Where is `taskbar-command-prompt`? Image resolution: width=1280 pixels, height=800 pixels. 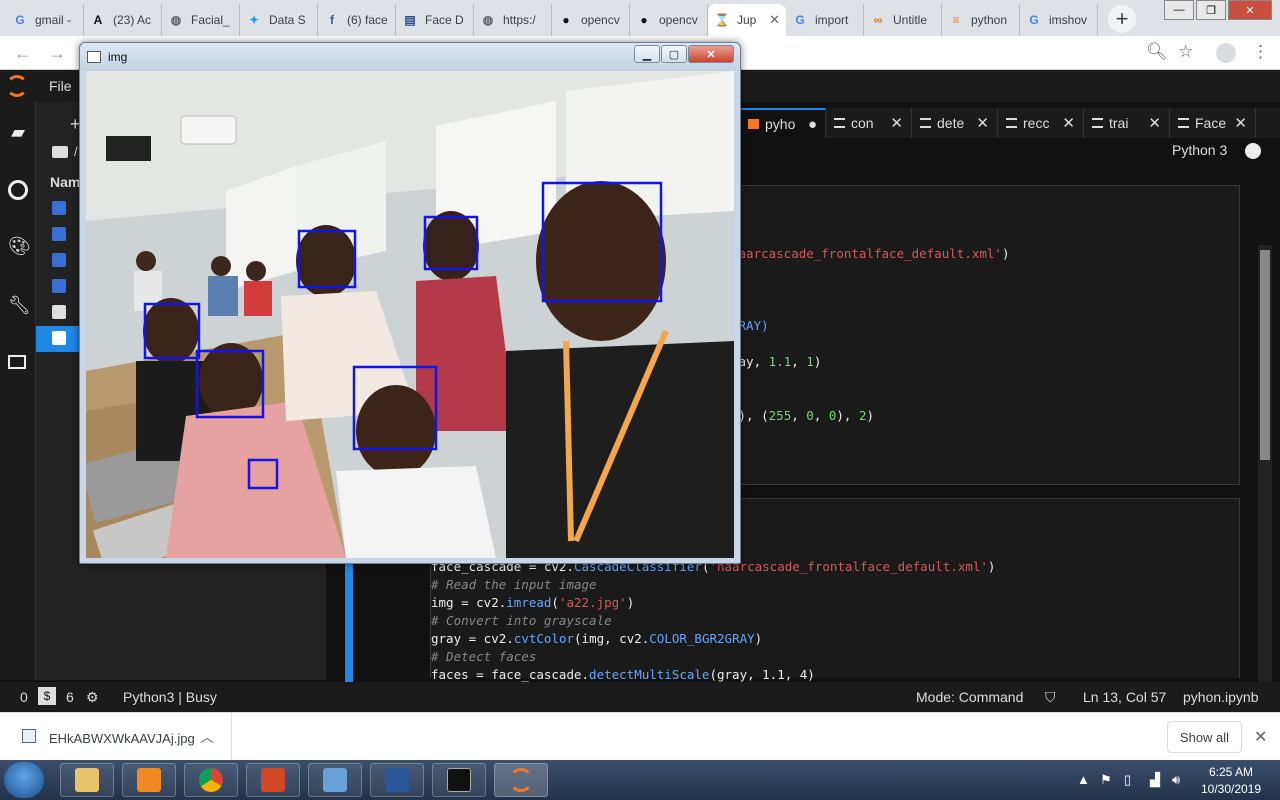
taskbar-command-prompt is located at coordinates (459, 780).